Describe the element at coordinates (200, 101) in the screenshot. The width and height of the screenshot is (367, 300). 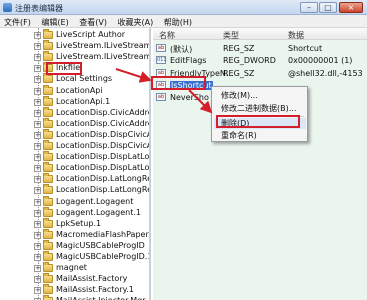
I see `arrow-to-delete` at that location.